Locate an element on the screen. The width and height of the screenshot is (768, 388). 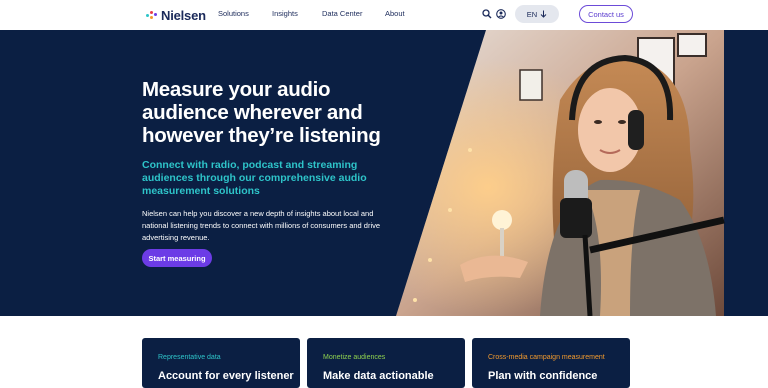
user-icon is located at coordinates (501, 14).